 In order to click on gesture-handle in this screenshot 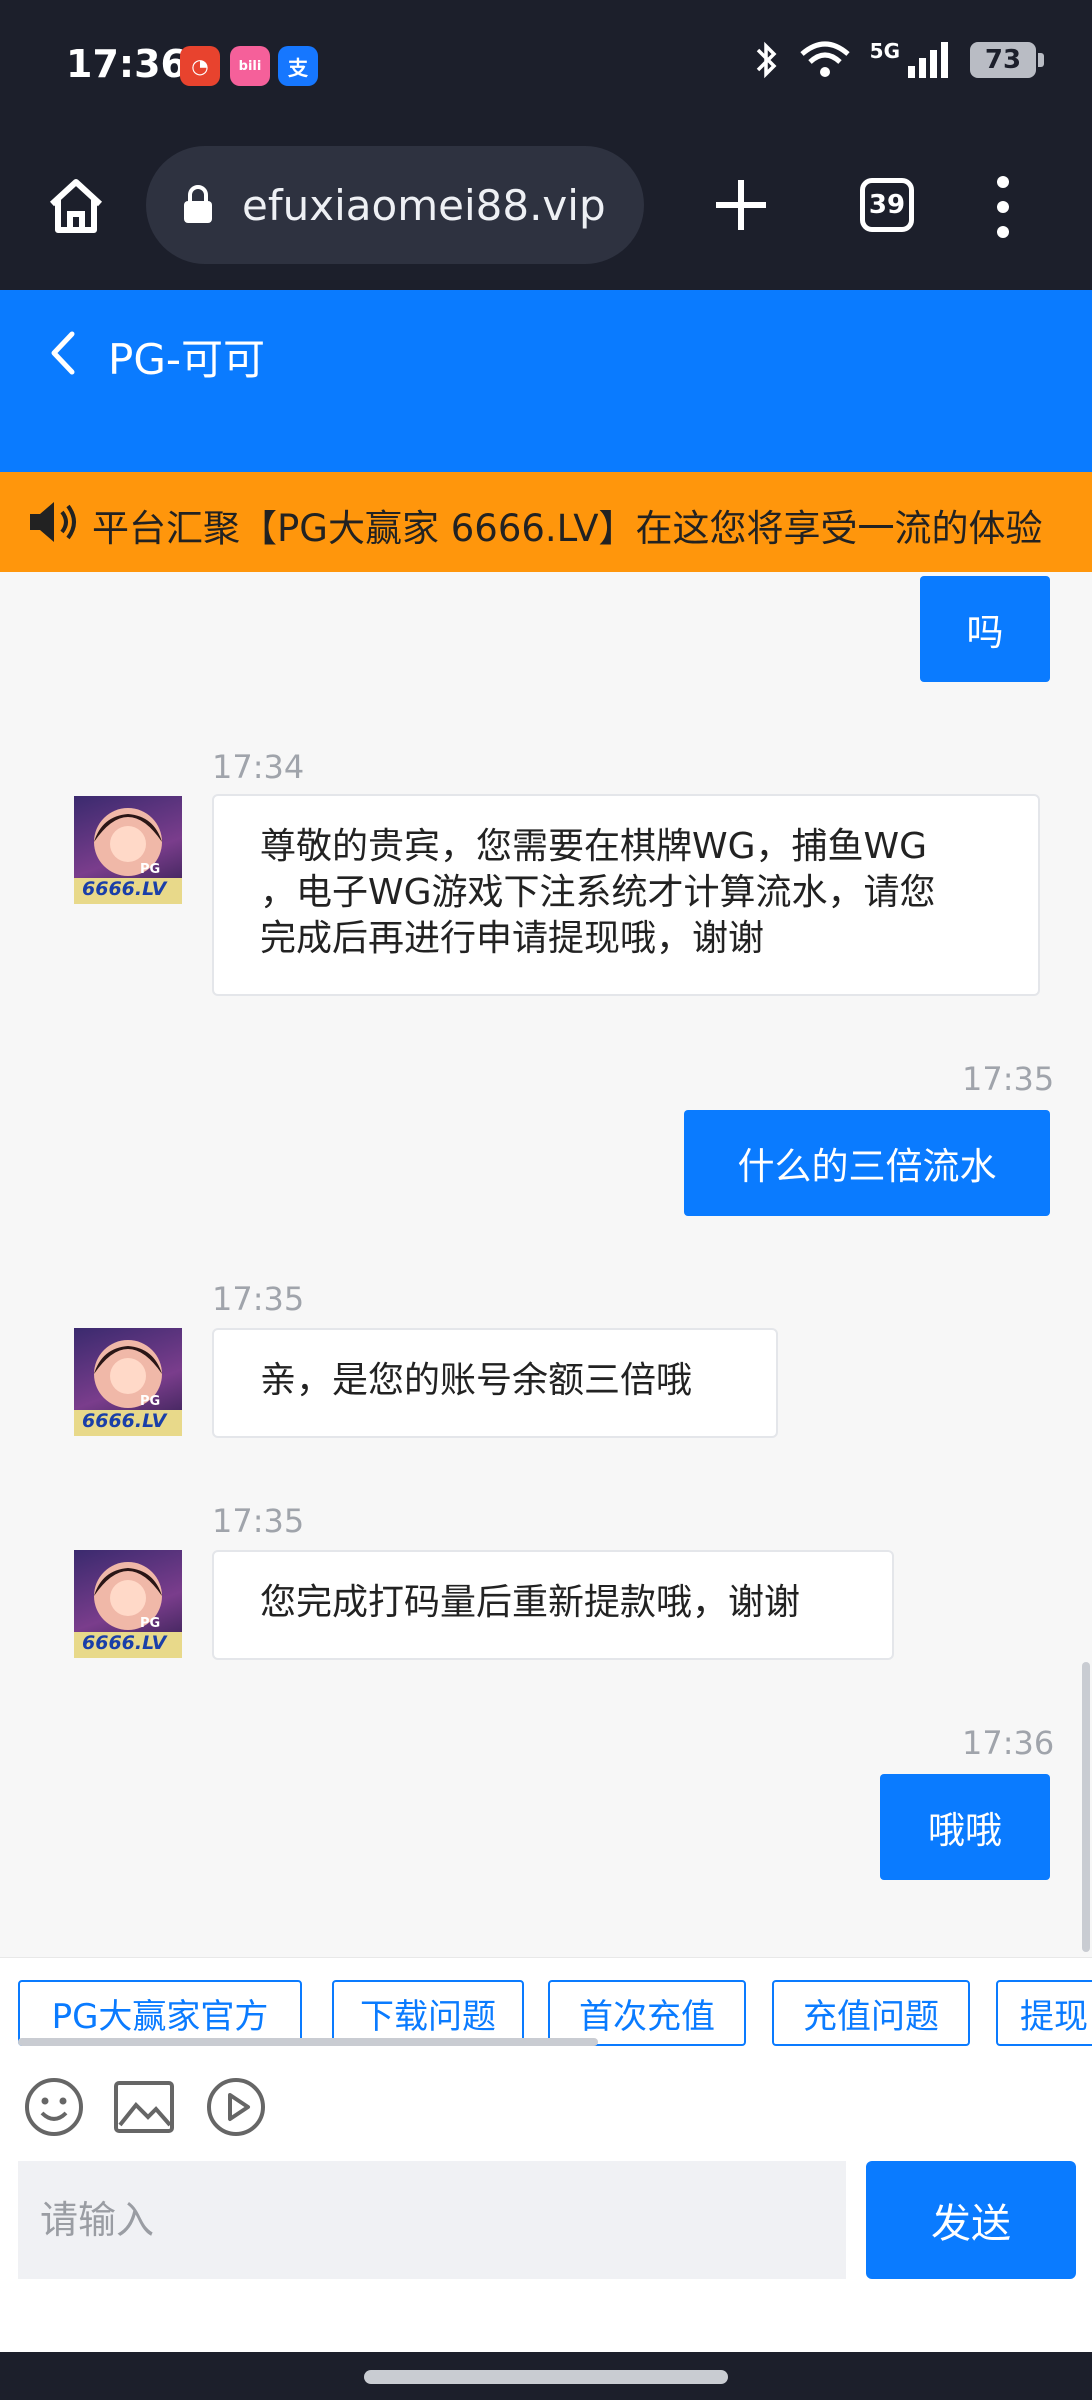, I will do `click(546, 2377)`.